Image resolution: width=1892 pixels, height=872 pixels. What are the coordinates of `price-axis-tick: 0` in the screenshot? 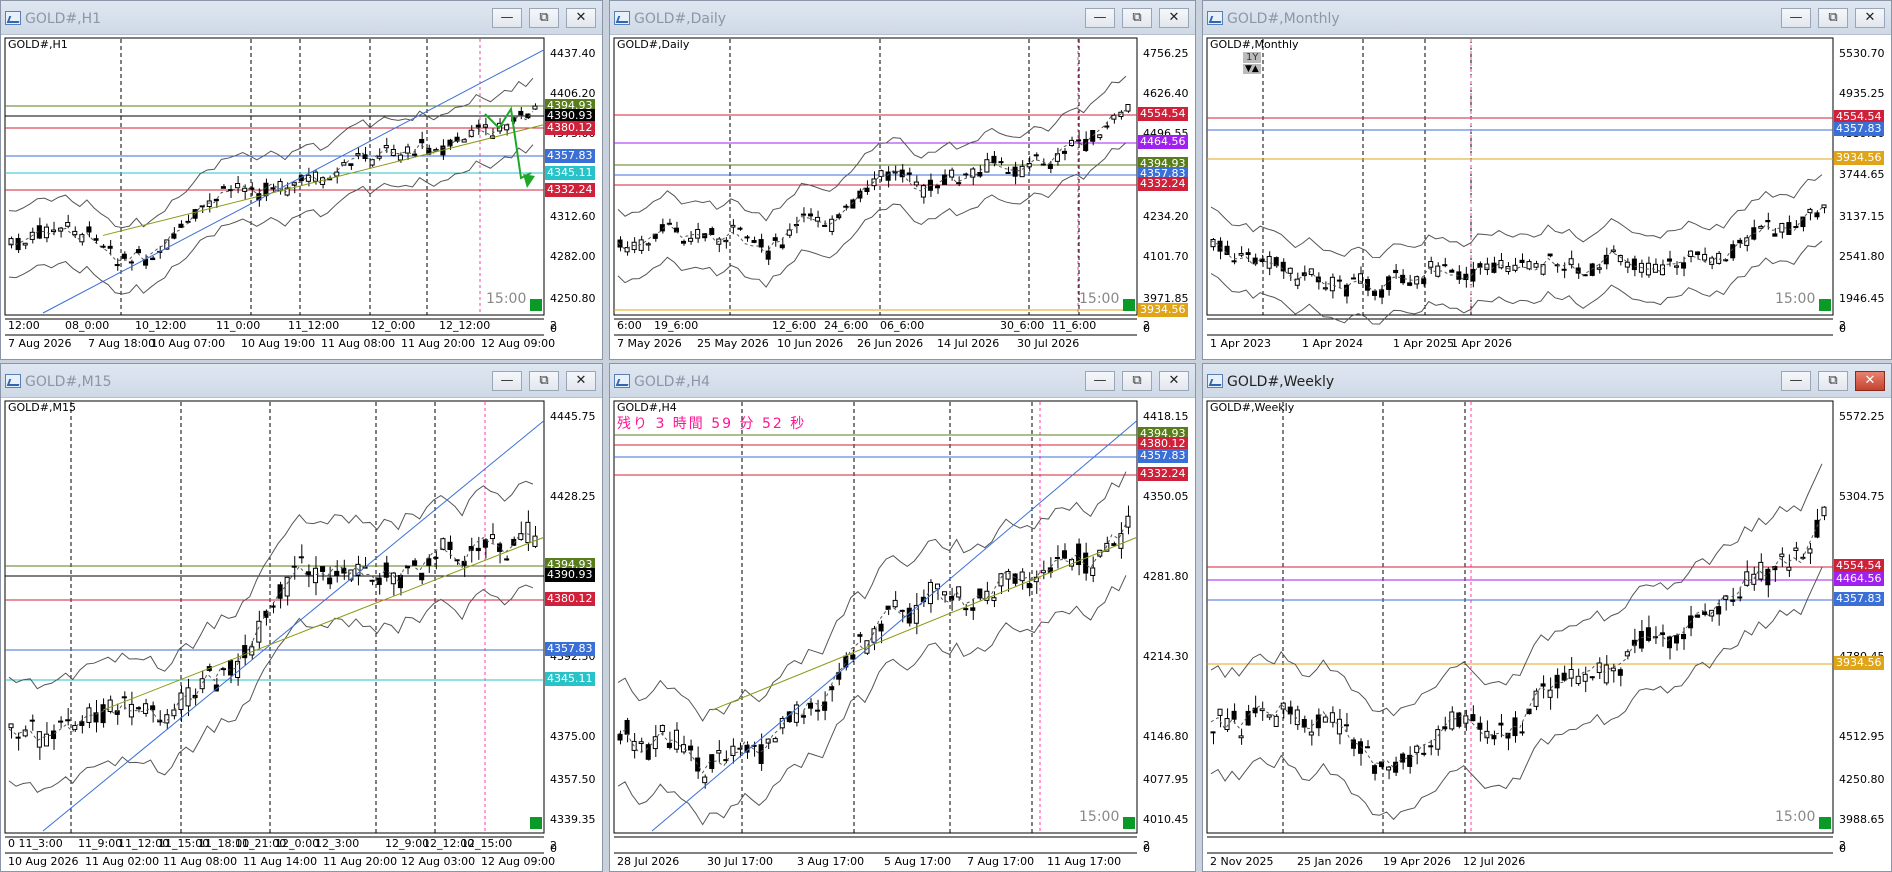 It's located at (553, 848).